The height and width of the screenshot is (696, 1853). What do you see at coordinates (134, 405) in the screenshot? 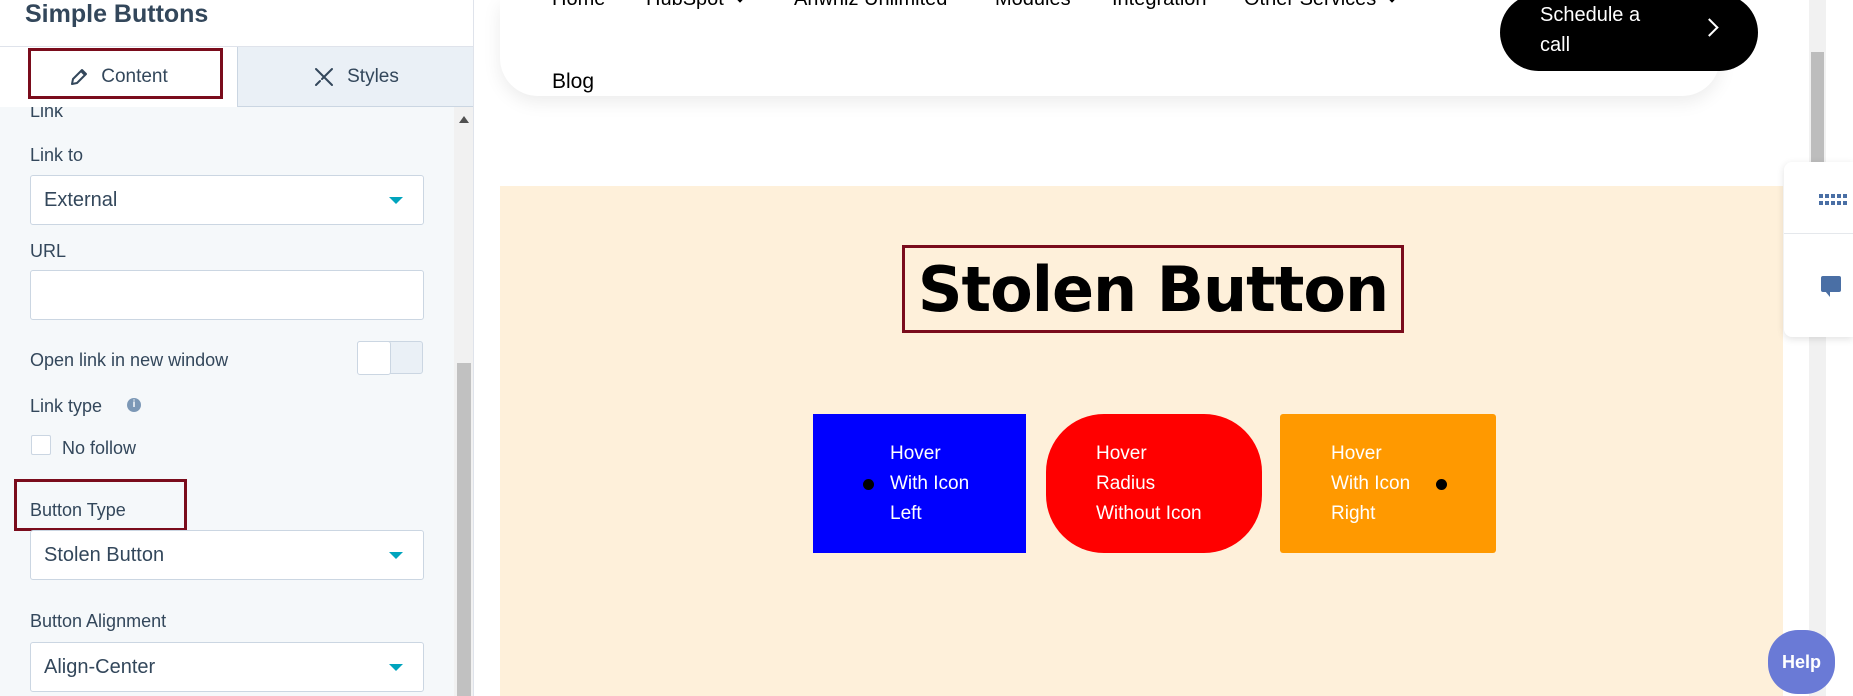
I see `info-icon: i` at bounding box center [134, 405].